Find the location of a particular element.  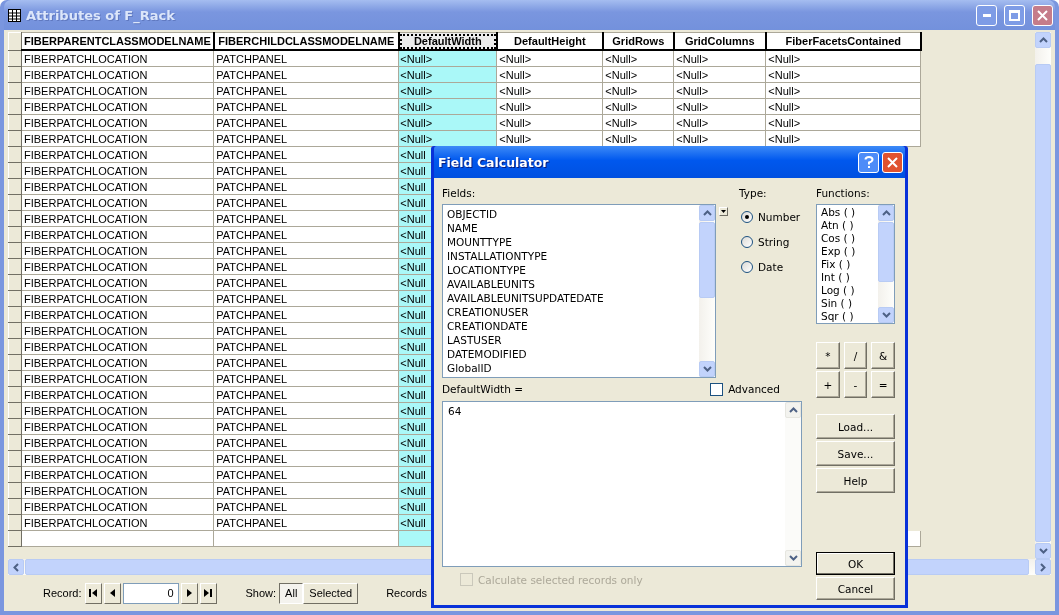

advanced-label: Advanced is located at coordinates (754, 389).